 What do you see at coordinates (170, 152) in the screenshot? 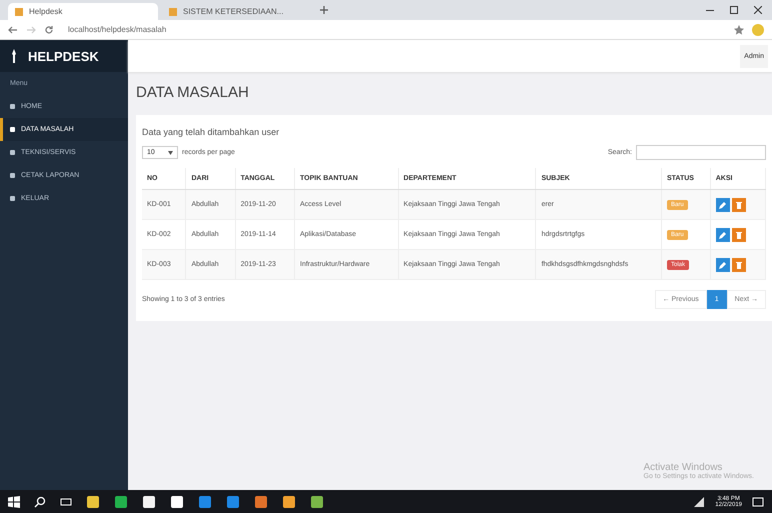
I see `caret-icon` at bounding box center [170, 152].